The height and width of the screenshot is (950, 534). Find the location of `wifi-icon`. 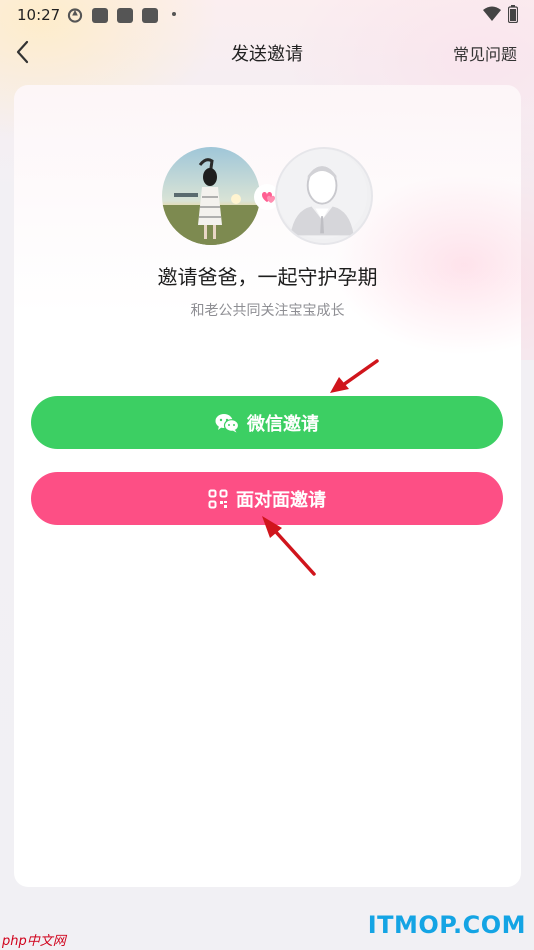

wifi-icon is located at coordinates (492, 13).